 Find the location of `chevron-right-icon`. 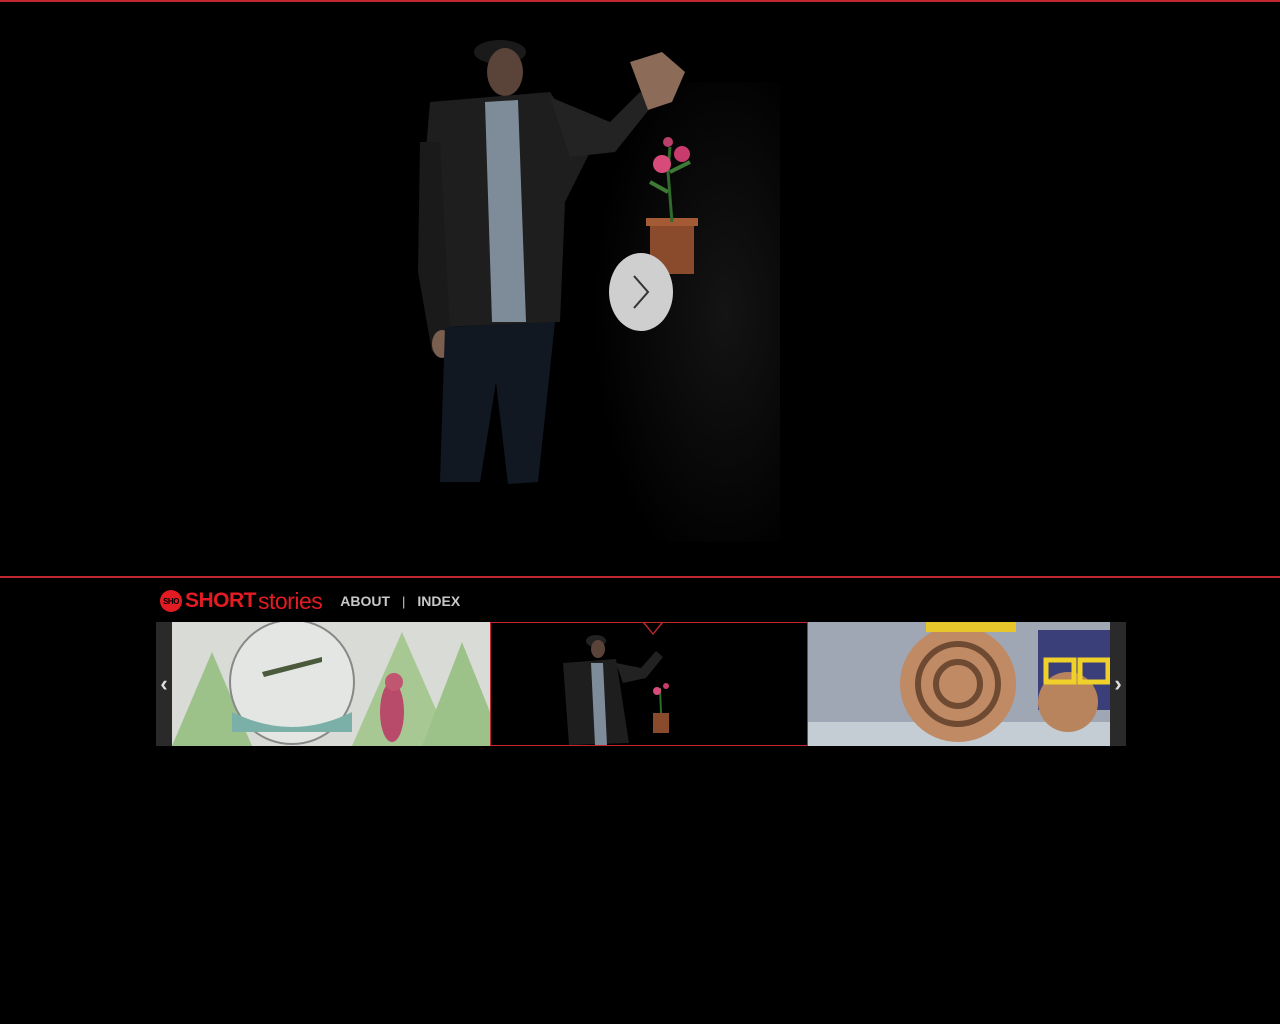

chevron-right-icon is located at coordinates (641, 292).